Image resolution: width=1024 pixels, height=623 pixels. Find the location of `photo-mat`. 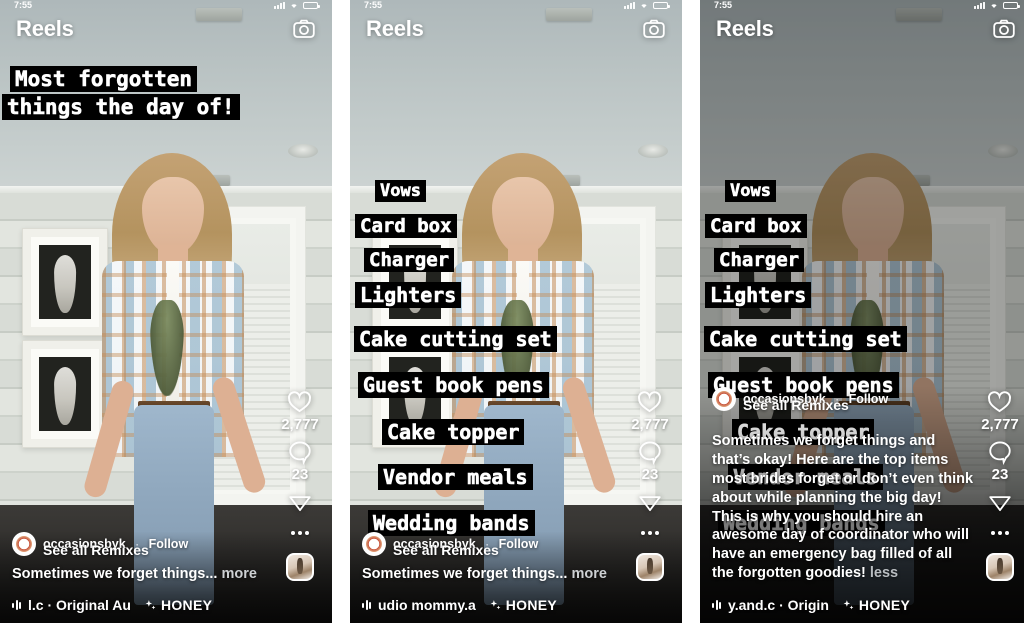

photo-mat is located at coordinates (765, 282).